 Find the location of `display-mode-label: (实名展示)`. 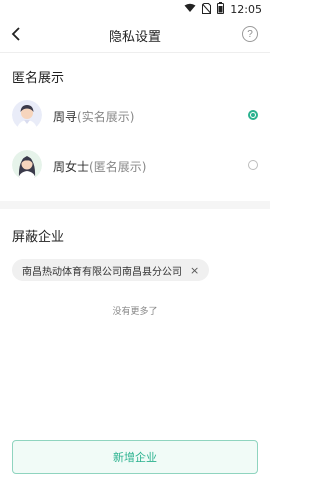

display-mode-label: (实名展示) is located at coordinates (106, 117).